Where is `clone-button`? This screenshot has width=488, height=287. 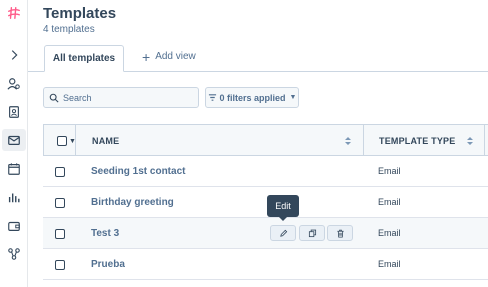
clone-button is located at coordinates (312, 233).